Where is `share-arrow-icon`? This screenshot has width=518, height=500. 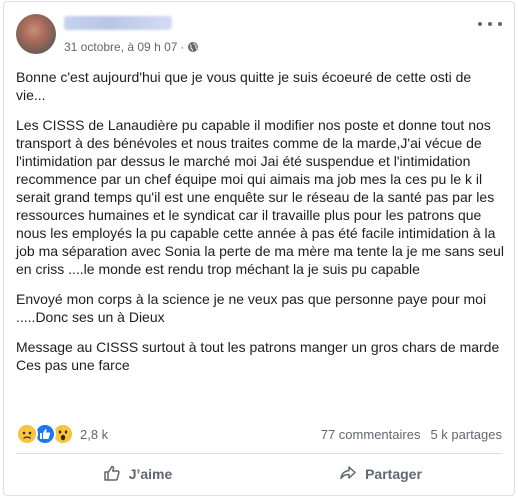
share-arrow-icon is located at coordinates (348, 474).